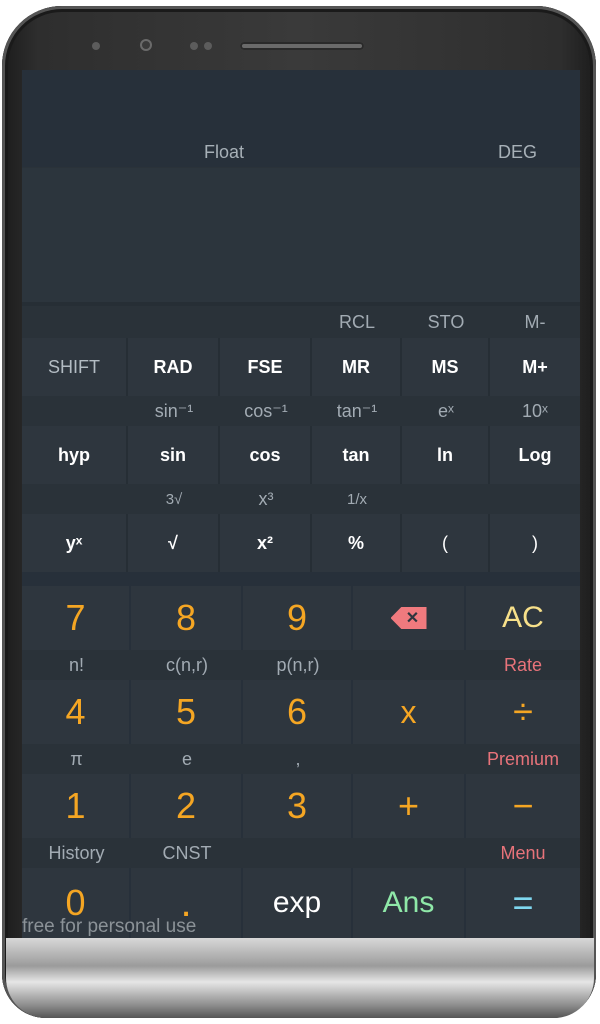 The image size is (600, 1024). What do you see at coordinates (76, 806) in the screenshot?
I see `digit-1-button: 1` at bounding box center [76, 806].